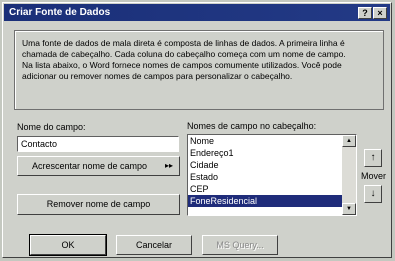 The height and width of the screenshot is (261, 395). I want to click on close-icon: ×, so click(380, 13).